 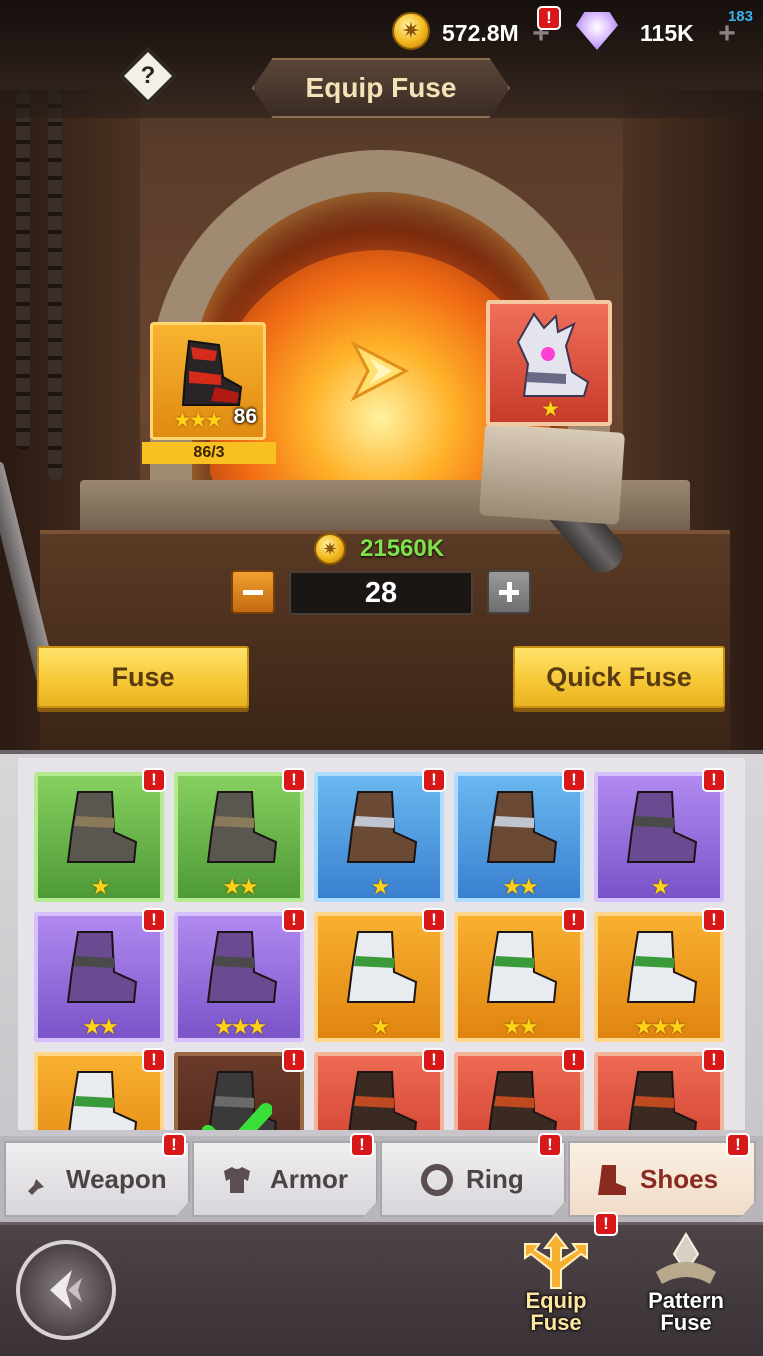 I want to click on source-level: 86, so click(x=245, y=416).